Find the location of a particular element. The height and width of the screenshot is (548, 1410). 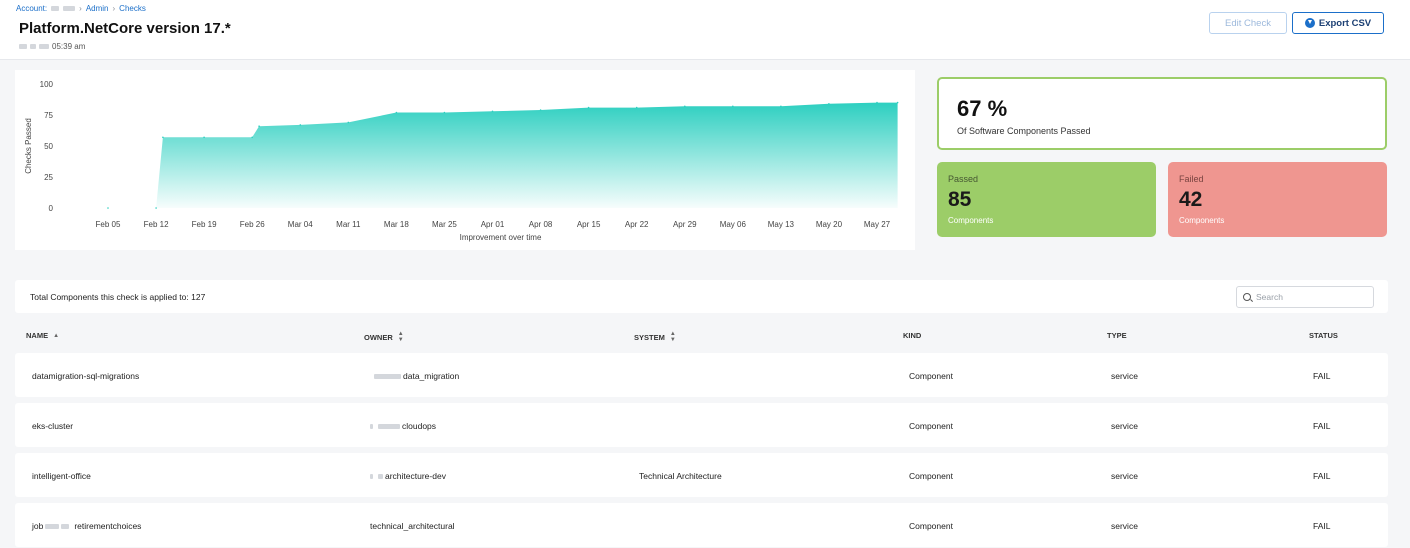

cell-kind: Component is located at coordinates (931, 426).